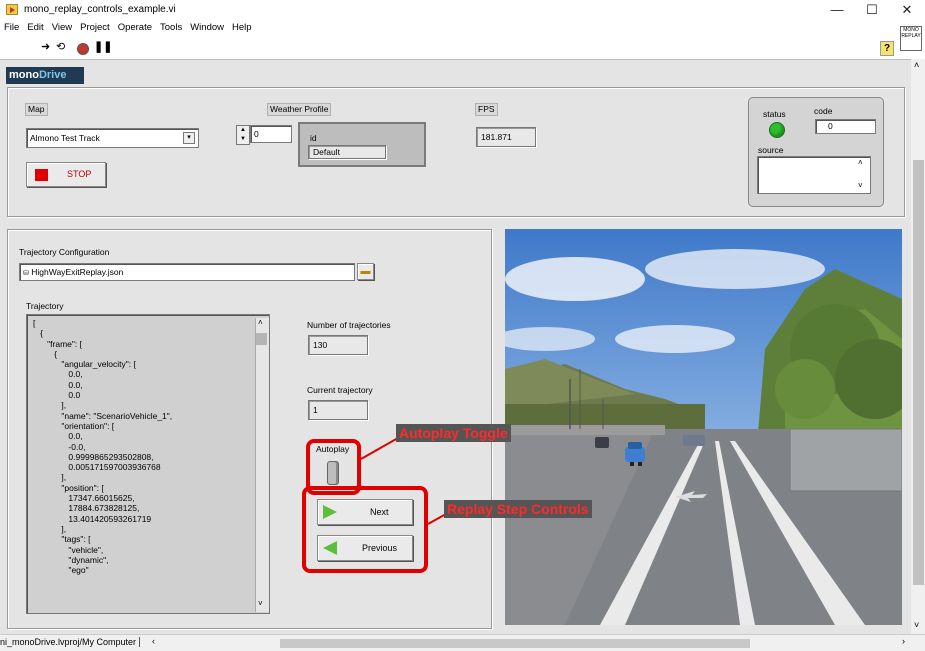 The image size is (925, 651). Describe the element at coordinates (153, 641) in the screenshot. I see `scroll-left-icon: ‹` at that location.